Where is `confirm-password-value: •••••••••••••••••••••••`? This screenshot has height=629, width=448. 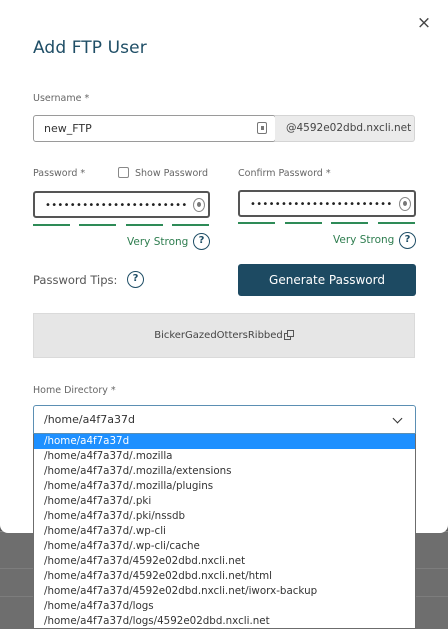 confirm-password-value: ••••••••••••••••••••••• is located at coordinates (321, 204).